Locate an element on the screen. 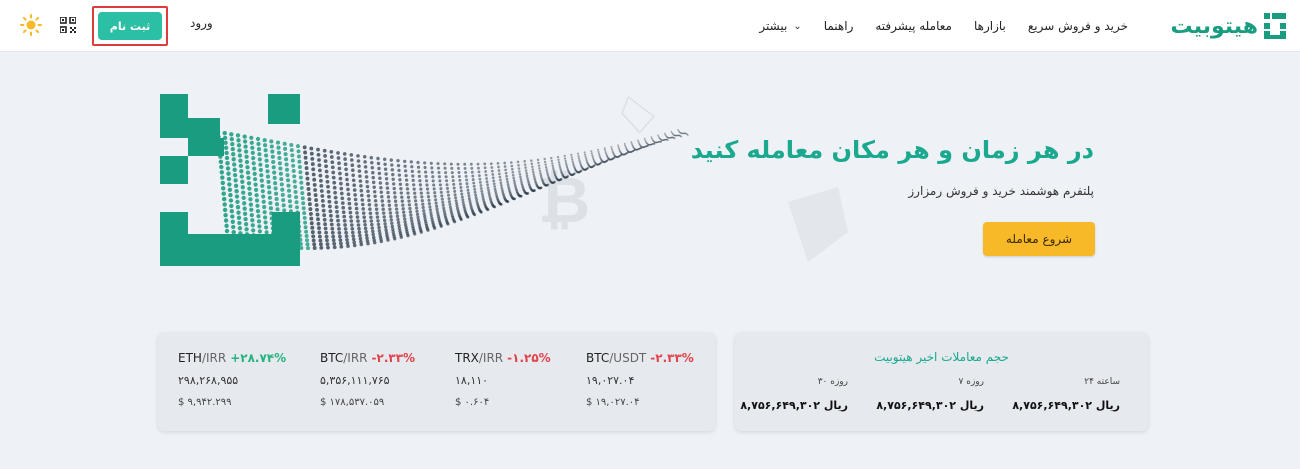  pair-base: TRX is located at coordinates (467, 358).